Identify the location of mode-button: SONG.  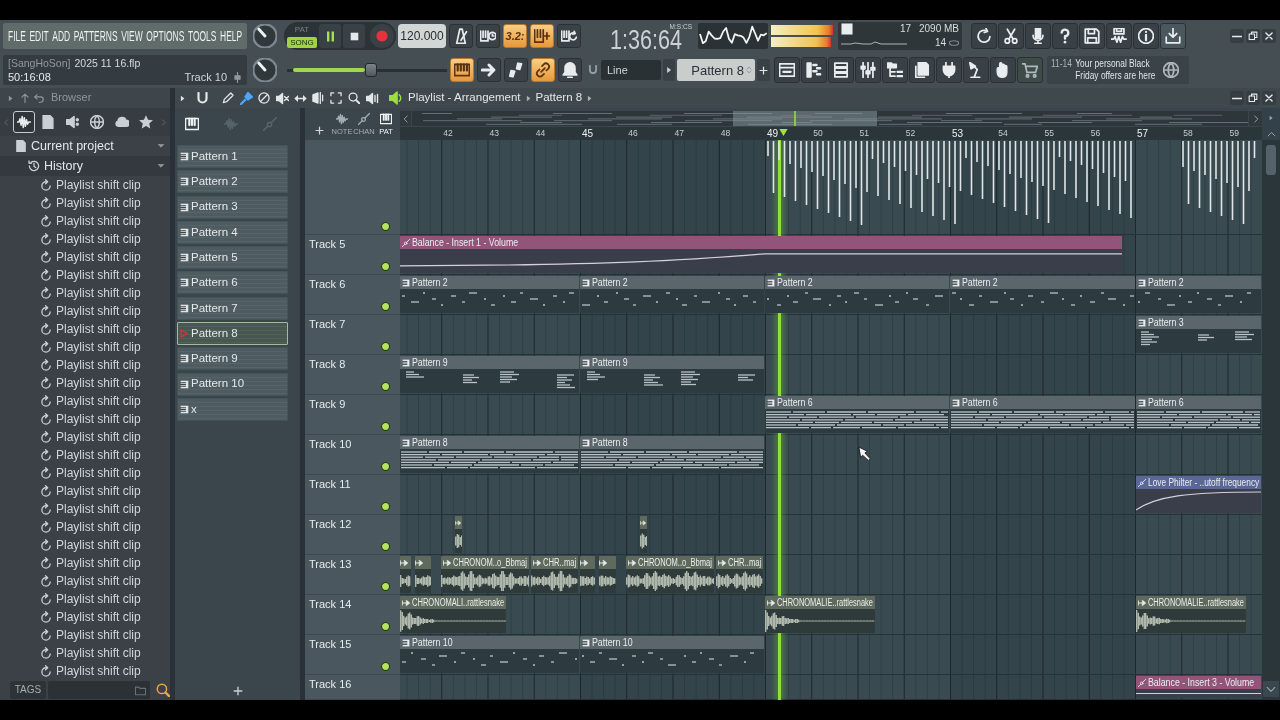
(302, 42).